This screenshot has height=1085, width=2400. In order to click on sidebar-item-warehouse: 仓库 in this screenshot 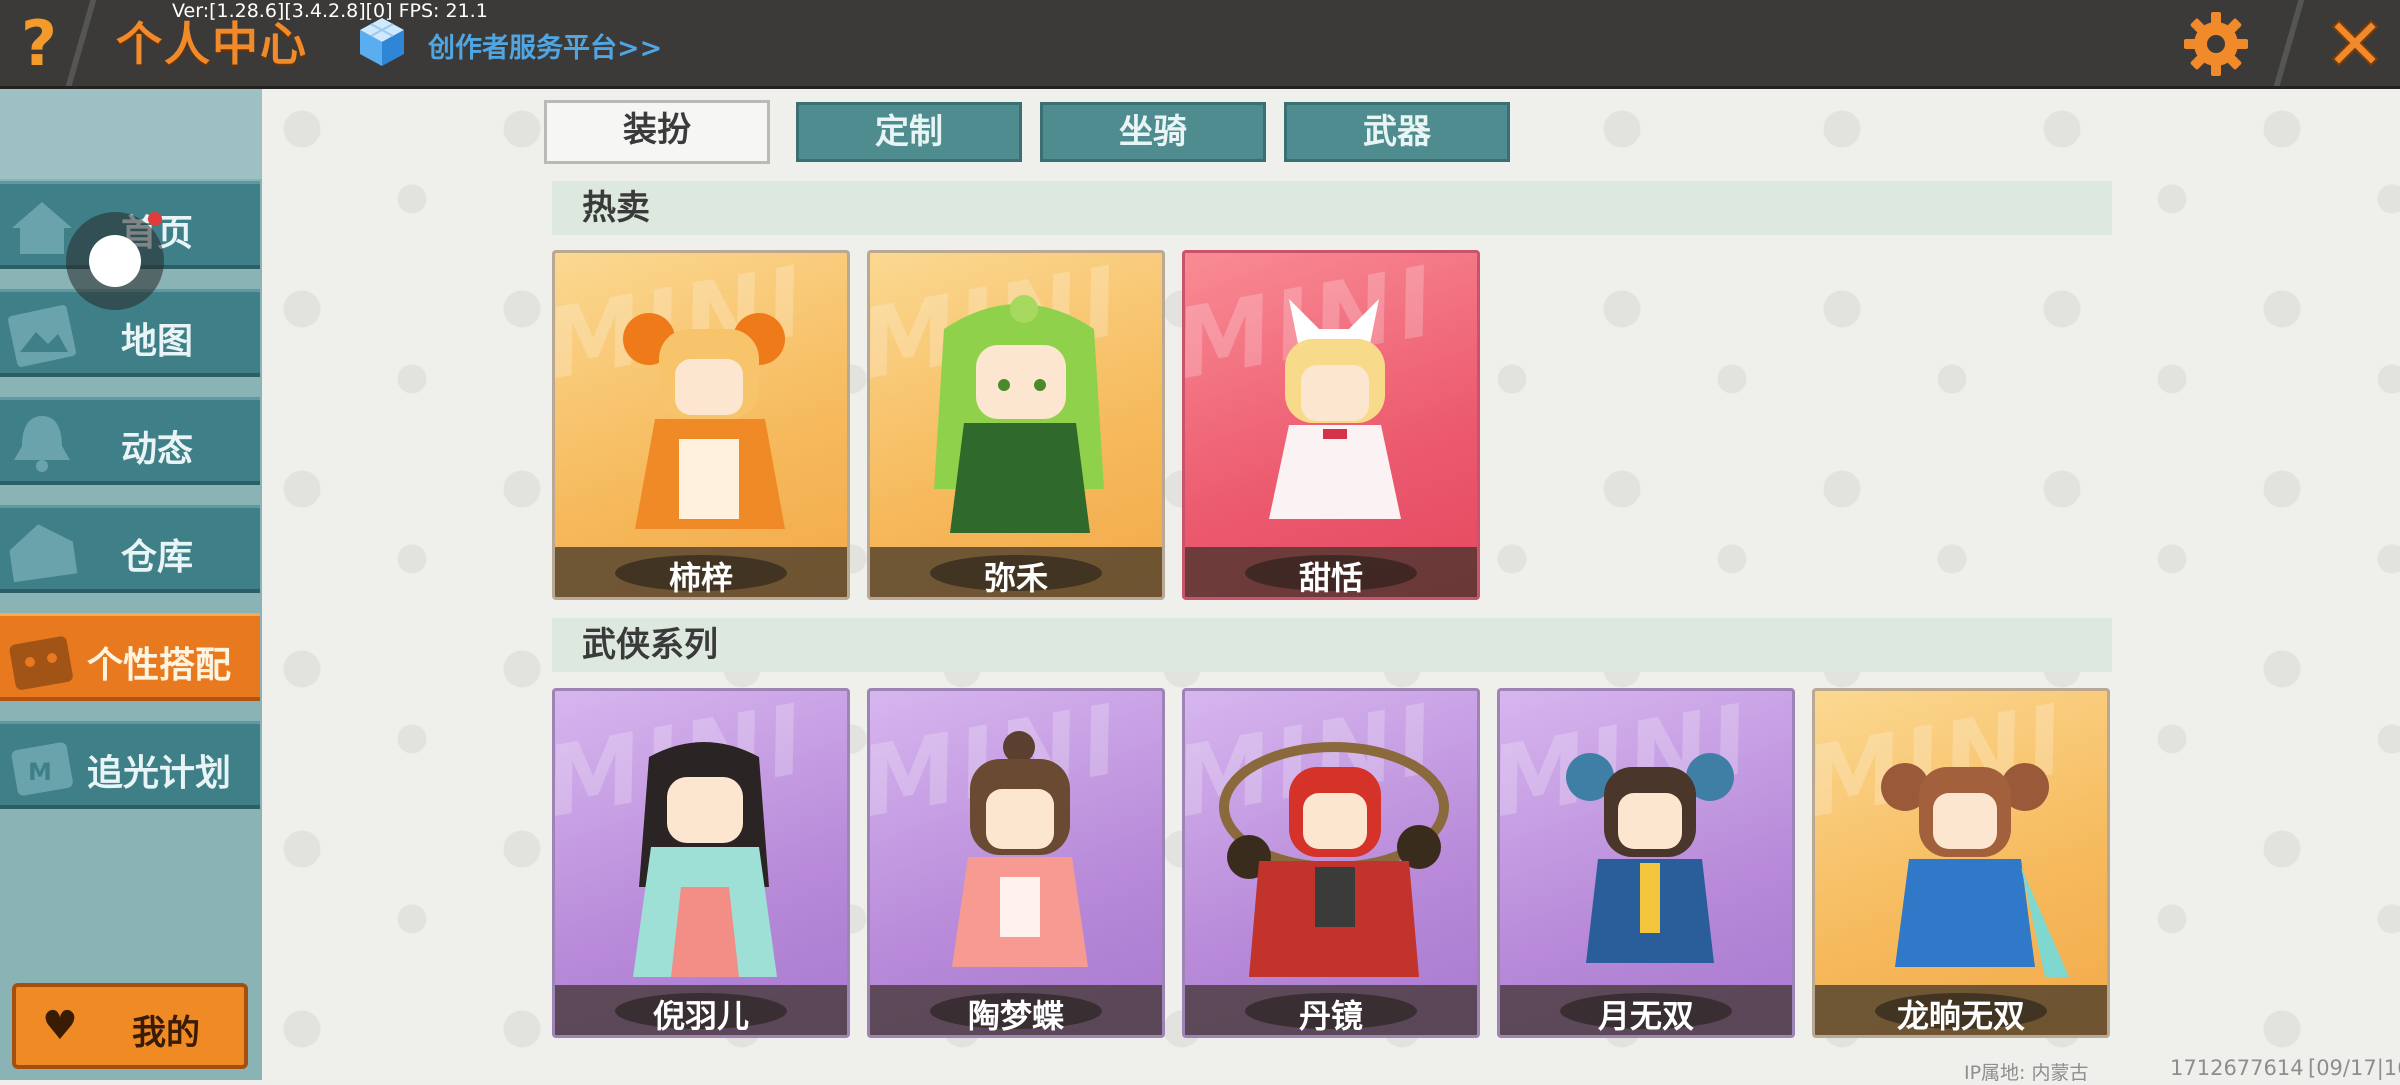, I will do `click(130, 549)`.